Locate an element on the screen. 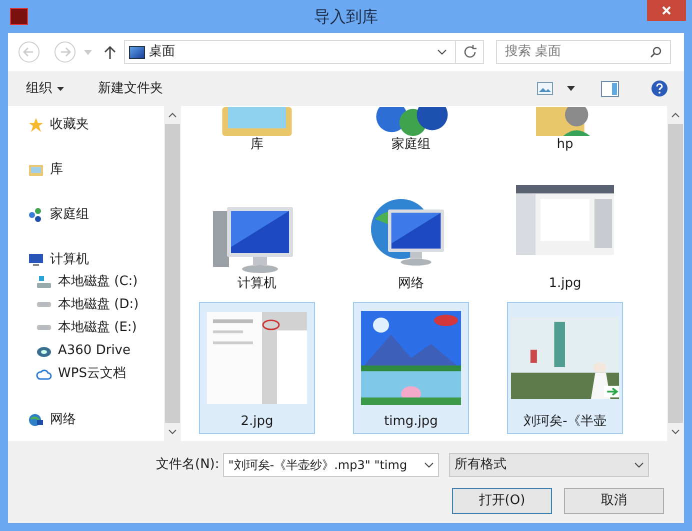 The width and height of the screenshot is (692, 531). file-name: 计算机 is located at coordinates (257, 284).